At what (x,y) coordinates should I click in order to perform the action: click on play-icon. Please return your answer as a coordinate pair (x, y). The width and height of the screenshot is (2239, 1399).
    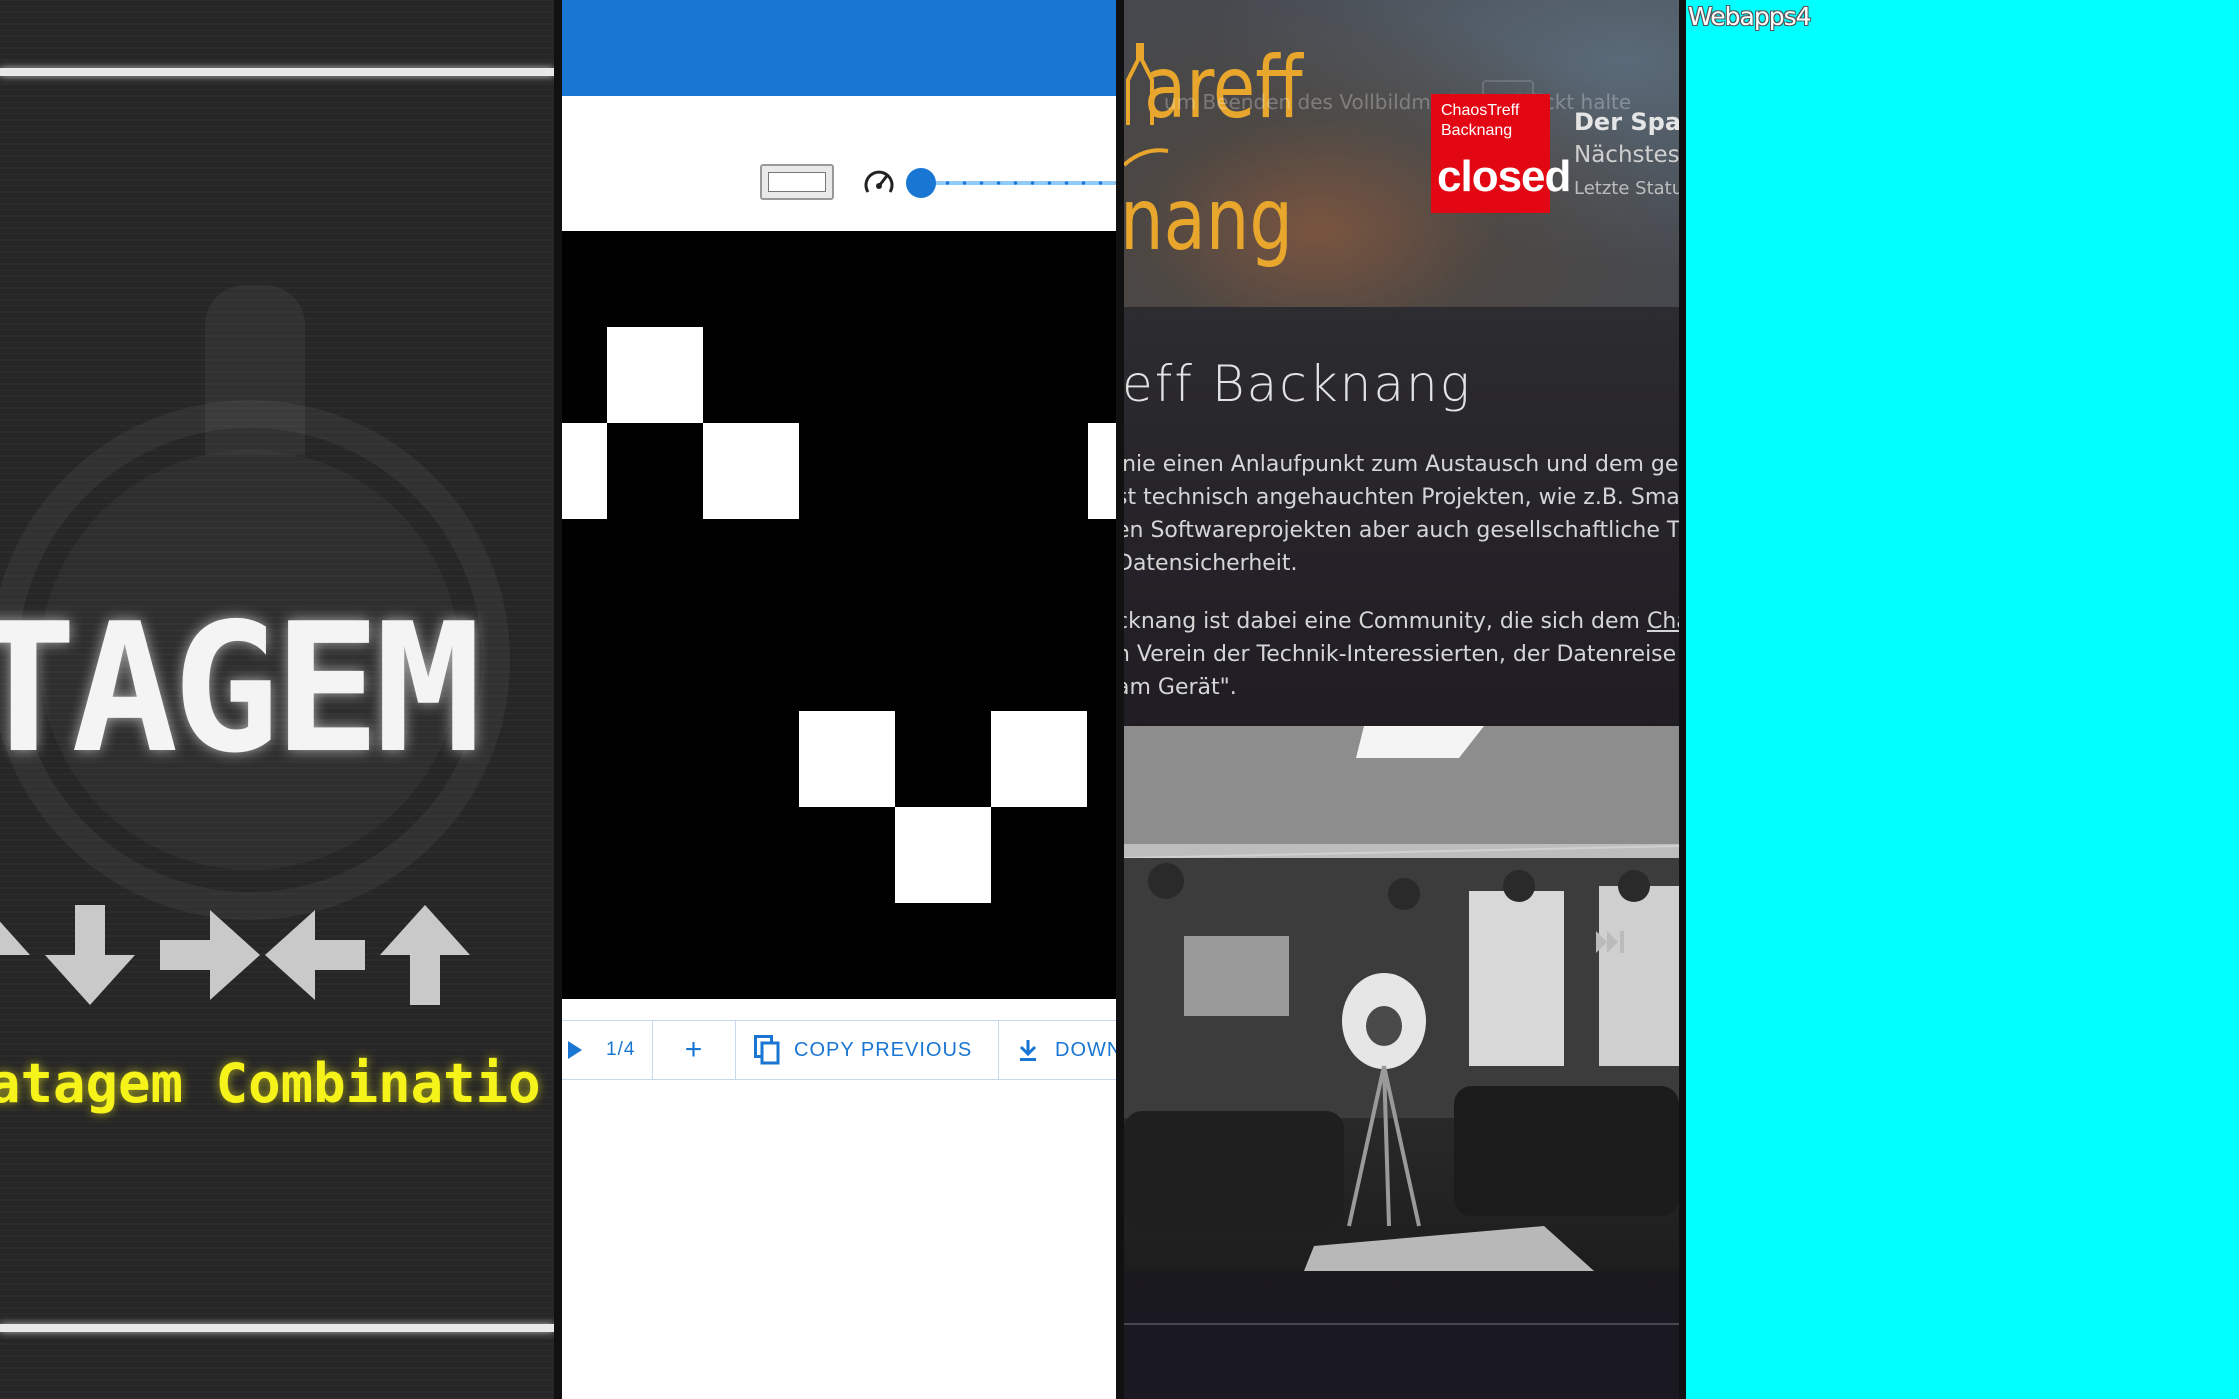
    Looking at the image, I should click on (575, 1050).